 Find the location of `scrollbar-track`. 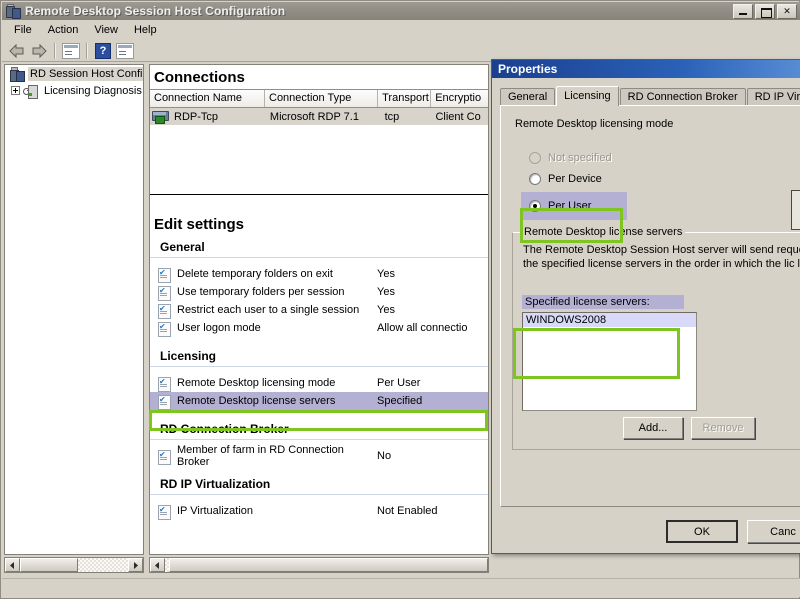

scrollbar-track is located at coordinates (103, 565).